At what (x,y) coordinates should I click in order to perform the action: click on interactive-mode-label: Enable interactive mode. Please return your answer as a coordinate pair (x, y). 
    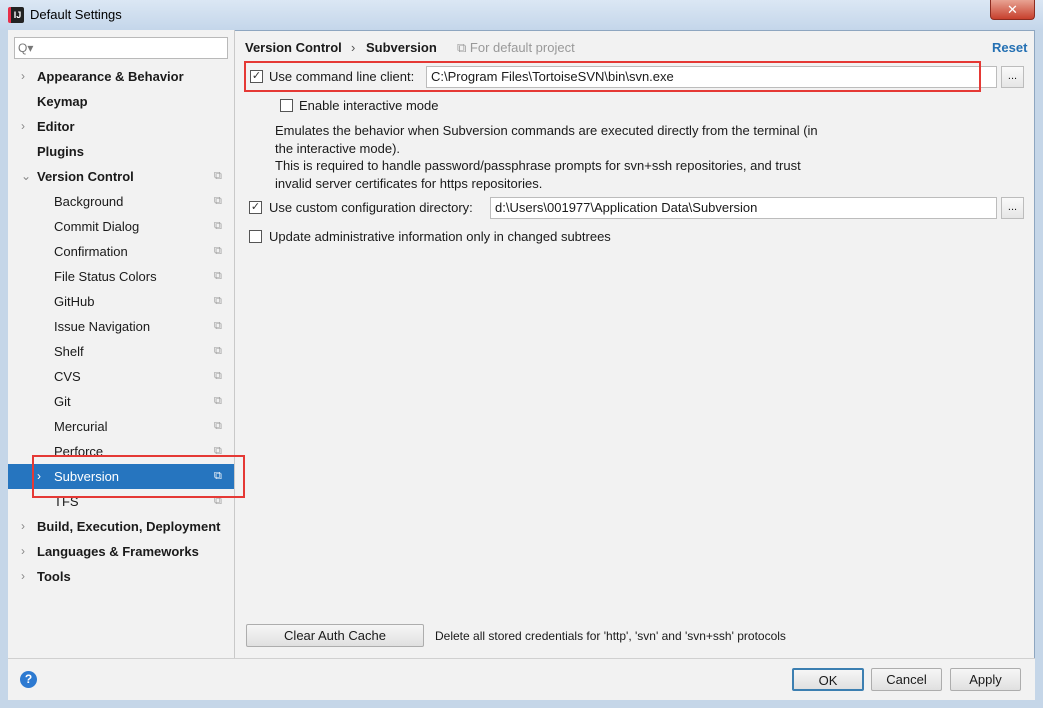
    Looking at the image, I should click on (369, 105).